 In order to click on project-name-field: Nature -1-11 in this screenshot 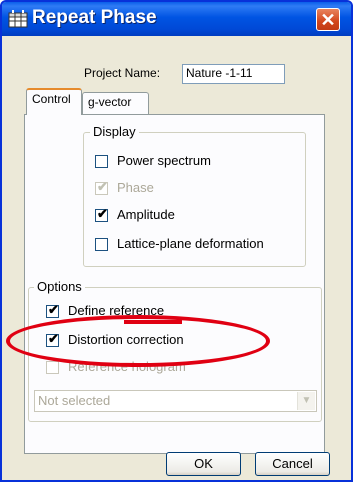, I will do `click(233, 74)`.